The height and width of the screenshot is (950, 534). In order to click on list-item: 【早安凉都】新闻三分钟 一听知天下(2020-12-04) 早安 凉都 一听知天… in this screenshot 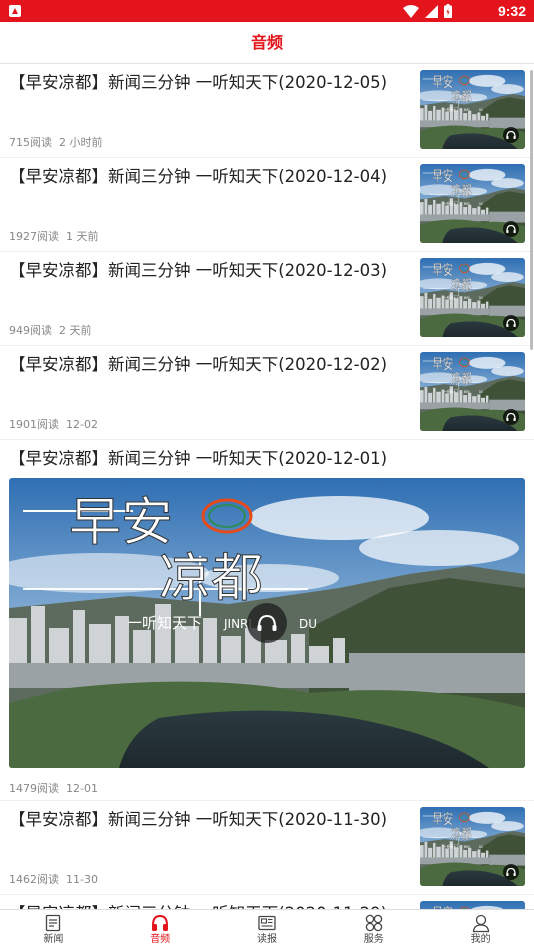, I will do `click(267, 205)`.